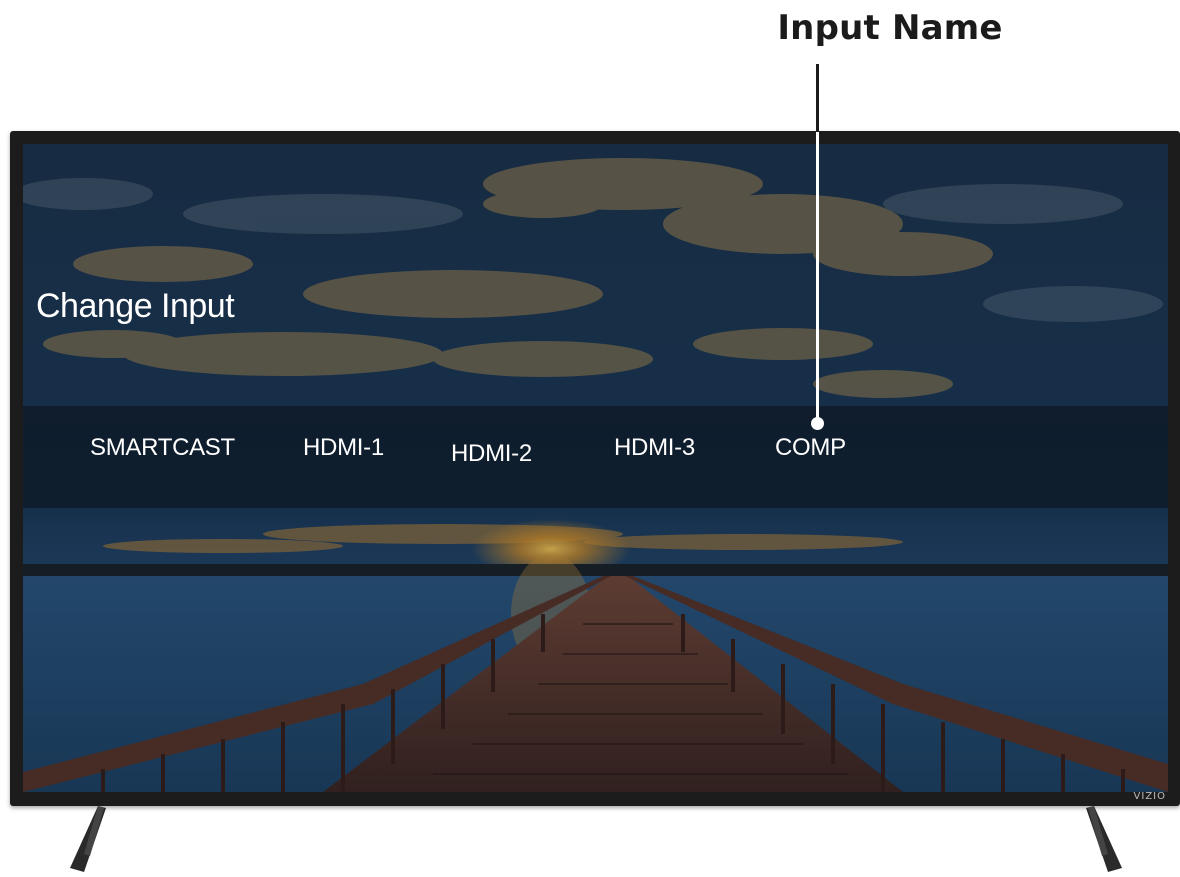 The width and height of the screenshot is (1180, 877). I want to click on callout-label: Input Name, so click(890, 28).